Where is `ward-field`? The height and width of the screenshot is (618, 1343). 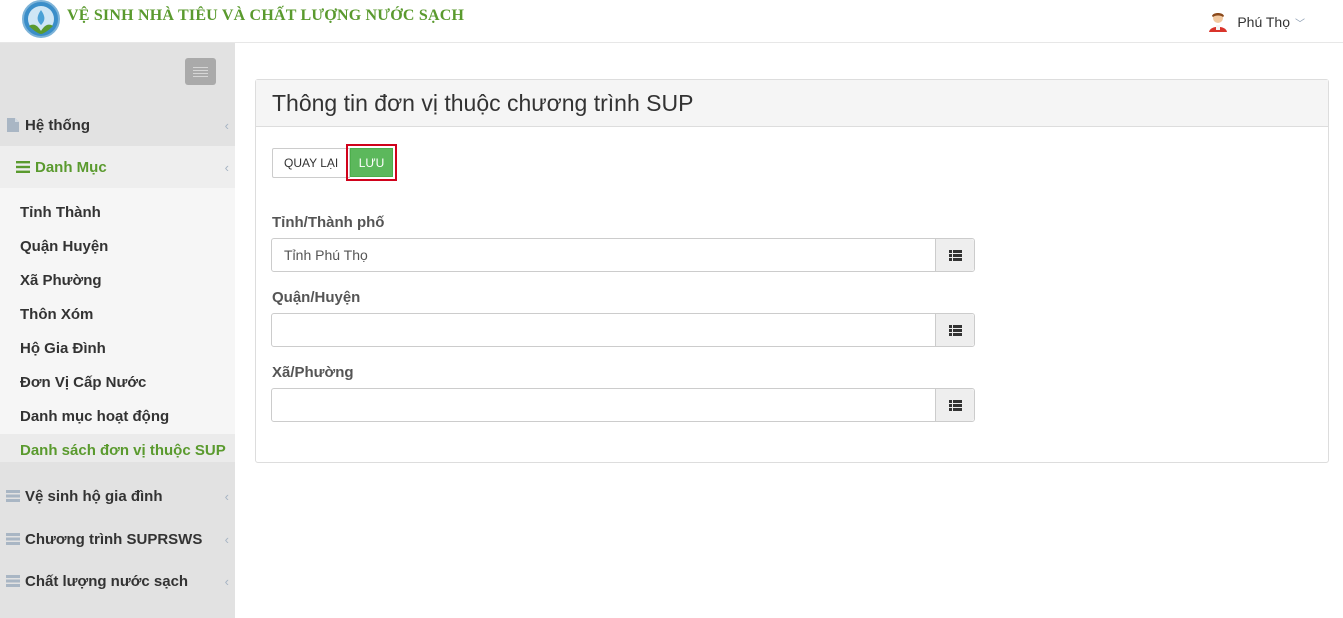
ward-field is located at coordinates (623, 405).